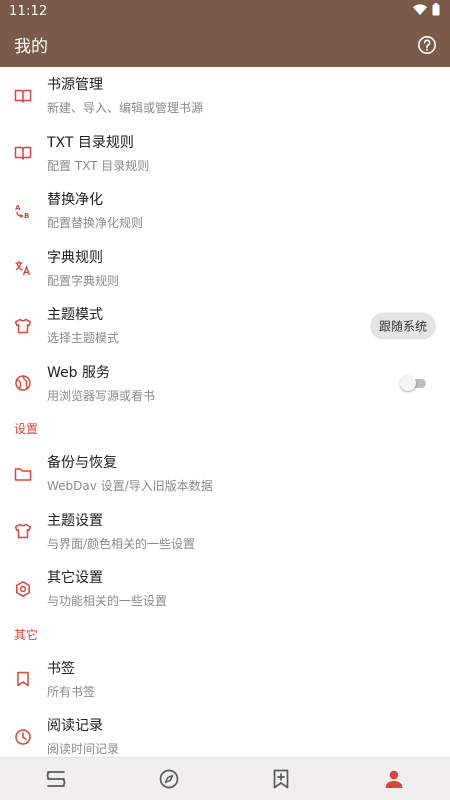 The width and height of the screenshot is (450, 800). What do you see at coordinates (225, 778) in the screenshot?
I see `bottom-navigation` at bounding box center [225, 778].